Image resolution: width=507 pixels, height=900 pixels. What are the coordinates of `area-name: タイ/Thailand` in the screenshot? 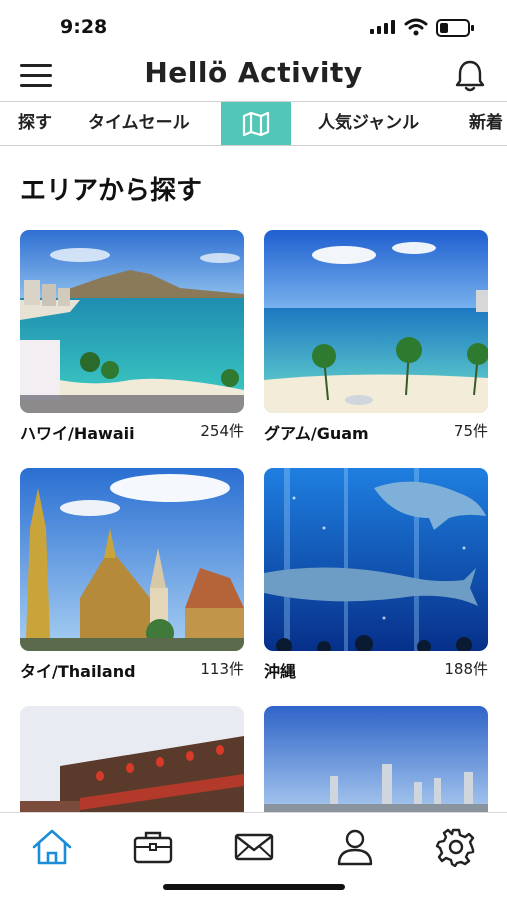 It's located at (78, 671).